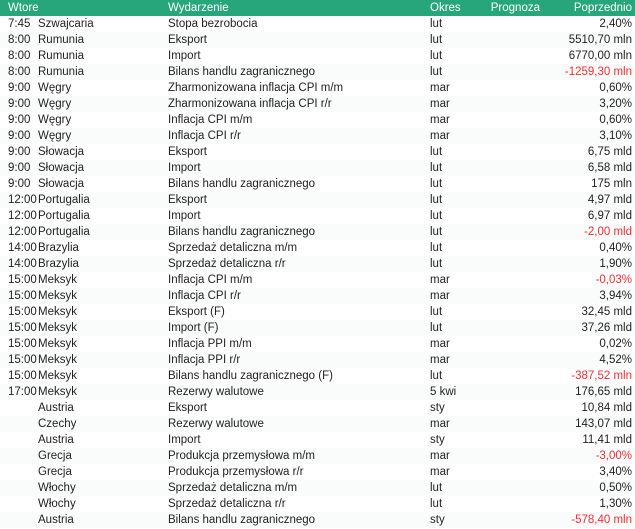 This screenshot has width=635, height=529. I want to click on table-row: Czechy Rezerwy walutowe mar 143,07 mld, so click(317, 424).